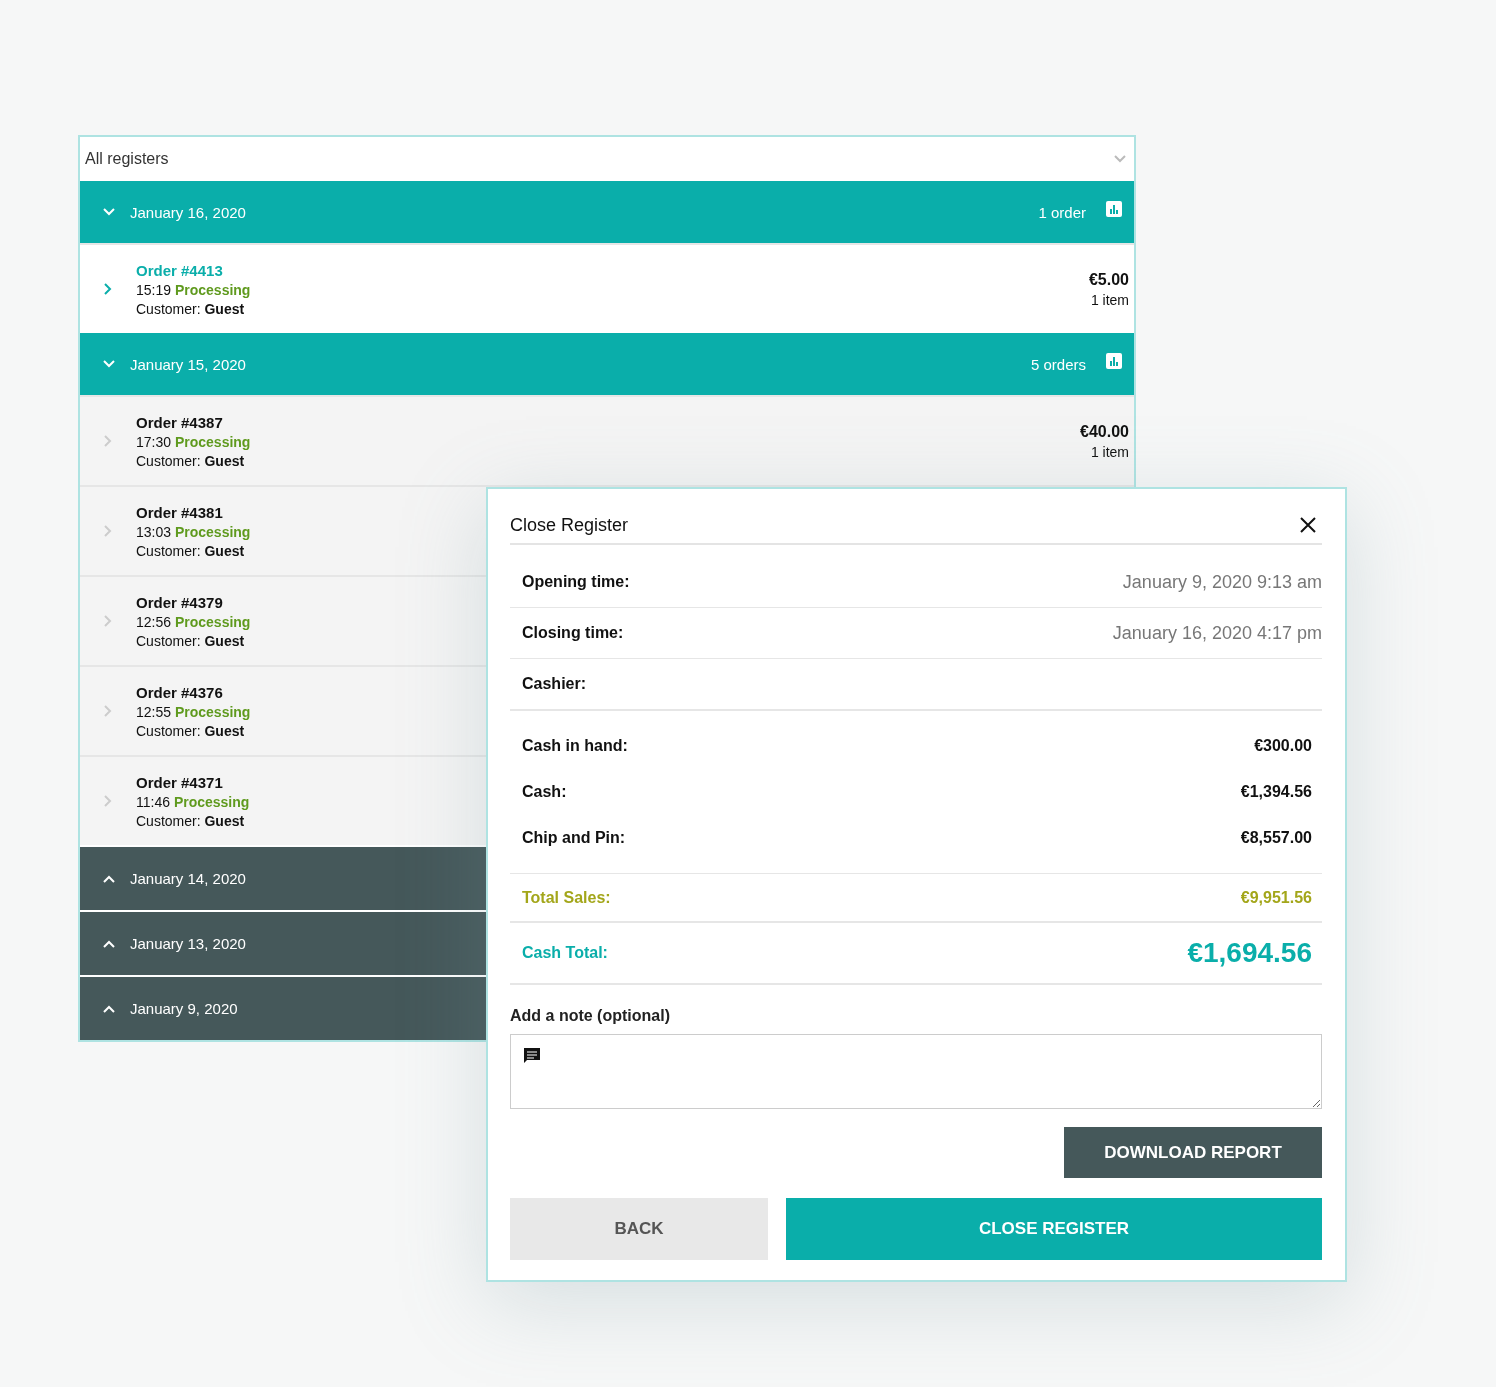 This screenshot has height=1387, width=1496. Describe the element at coordinates (193, 441) in the screenshot. I see `order-time-status: 17:30 Processing` at that location.